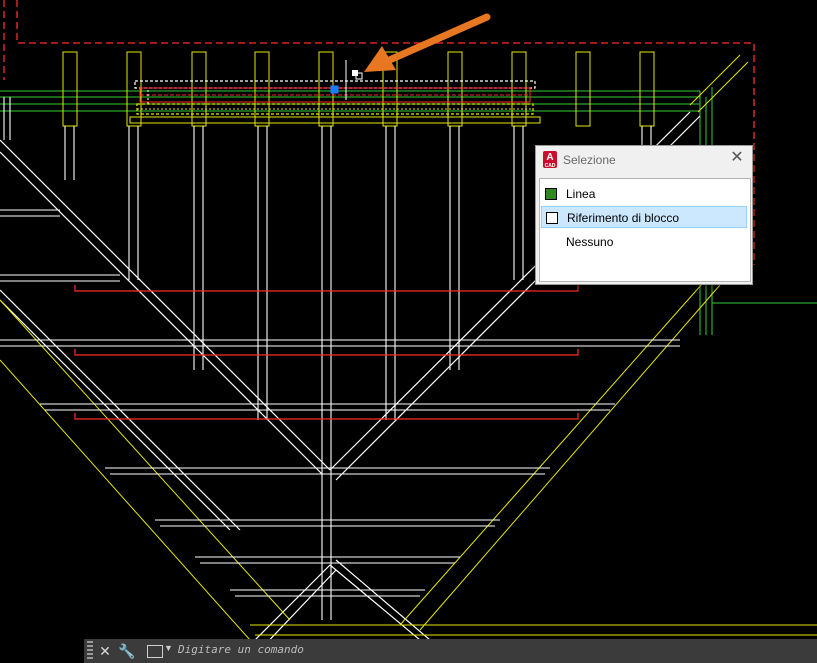 This screenshot has width=817, height=663. Describe the element at coordinates (90, 651) in the screenshot. I see `grip-icon` at that location.